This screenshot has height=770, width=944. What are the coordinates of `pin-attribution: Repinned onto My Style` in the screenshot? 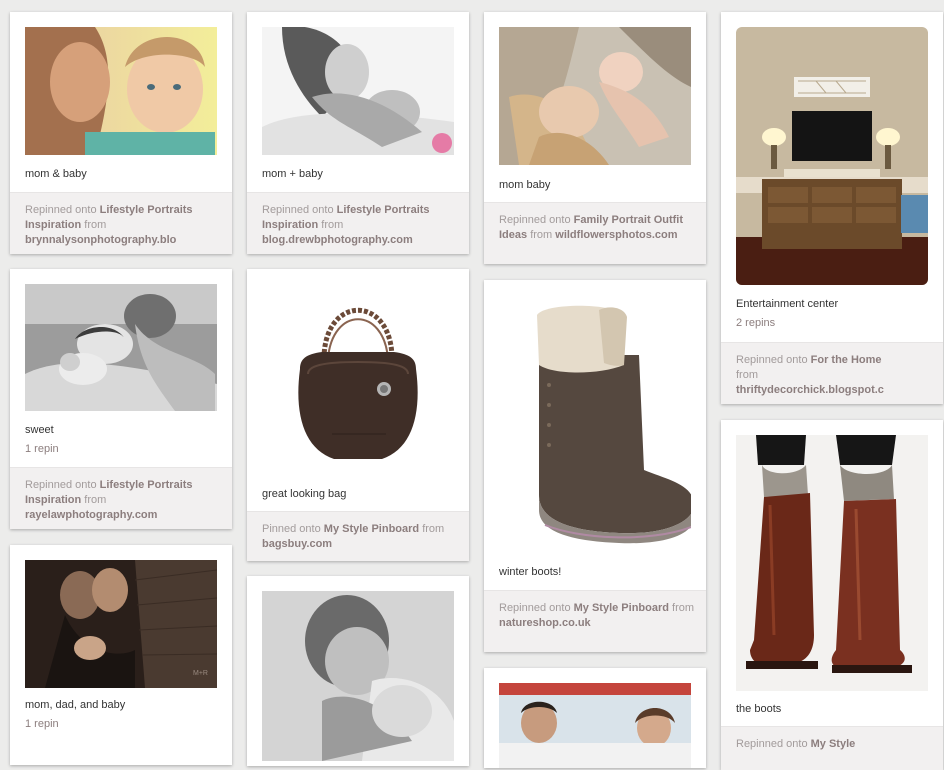 It's located at (832, 748).